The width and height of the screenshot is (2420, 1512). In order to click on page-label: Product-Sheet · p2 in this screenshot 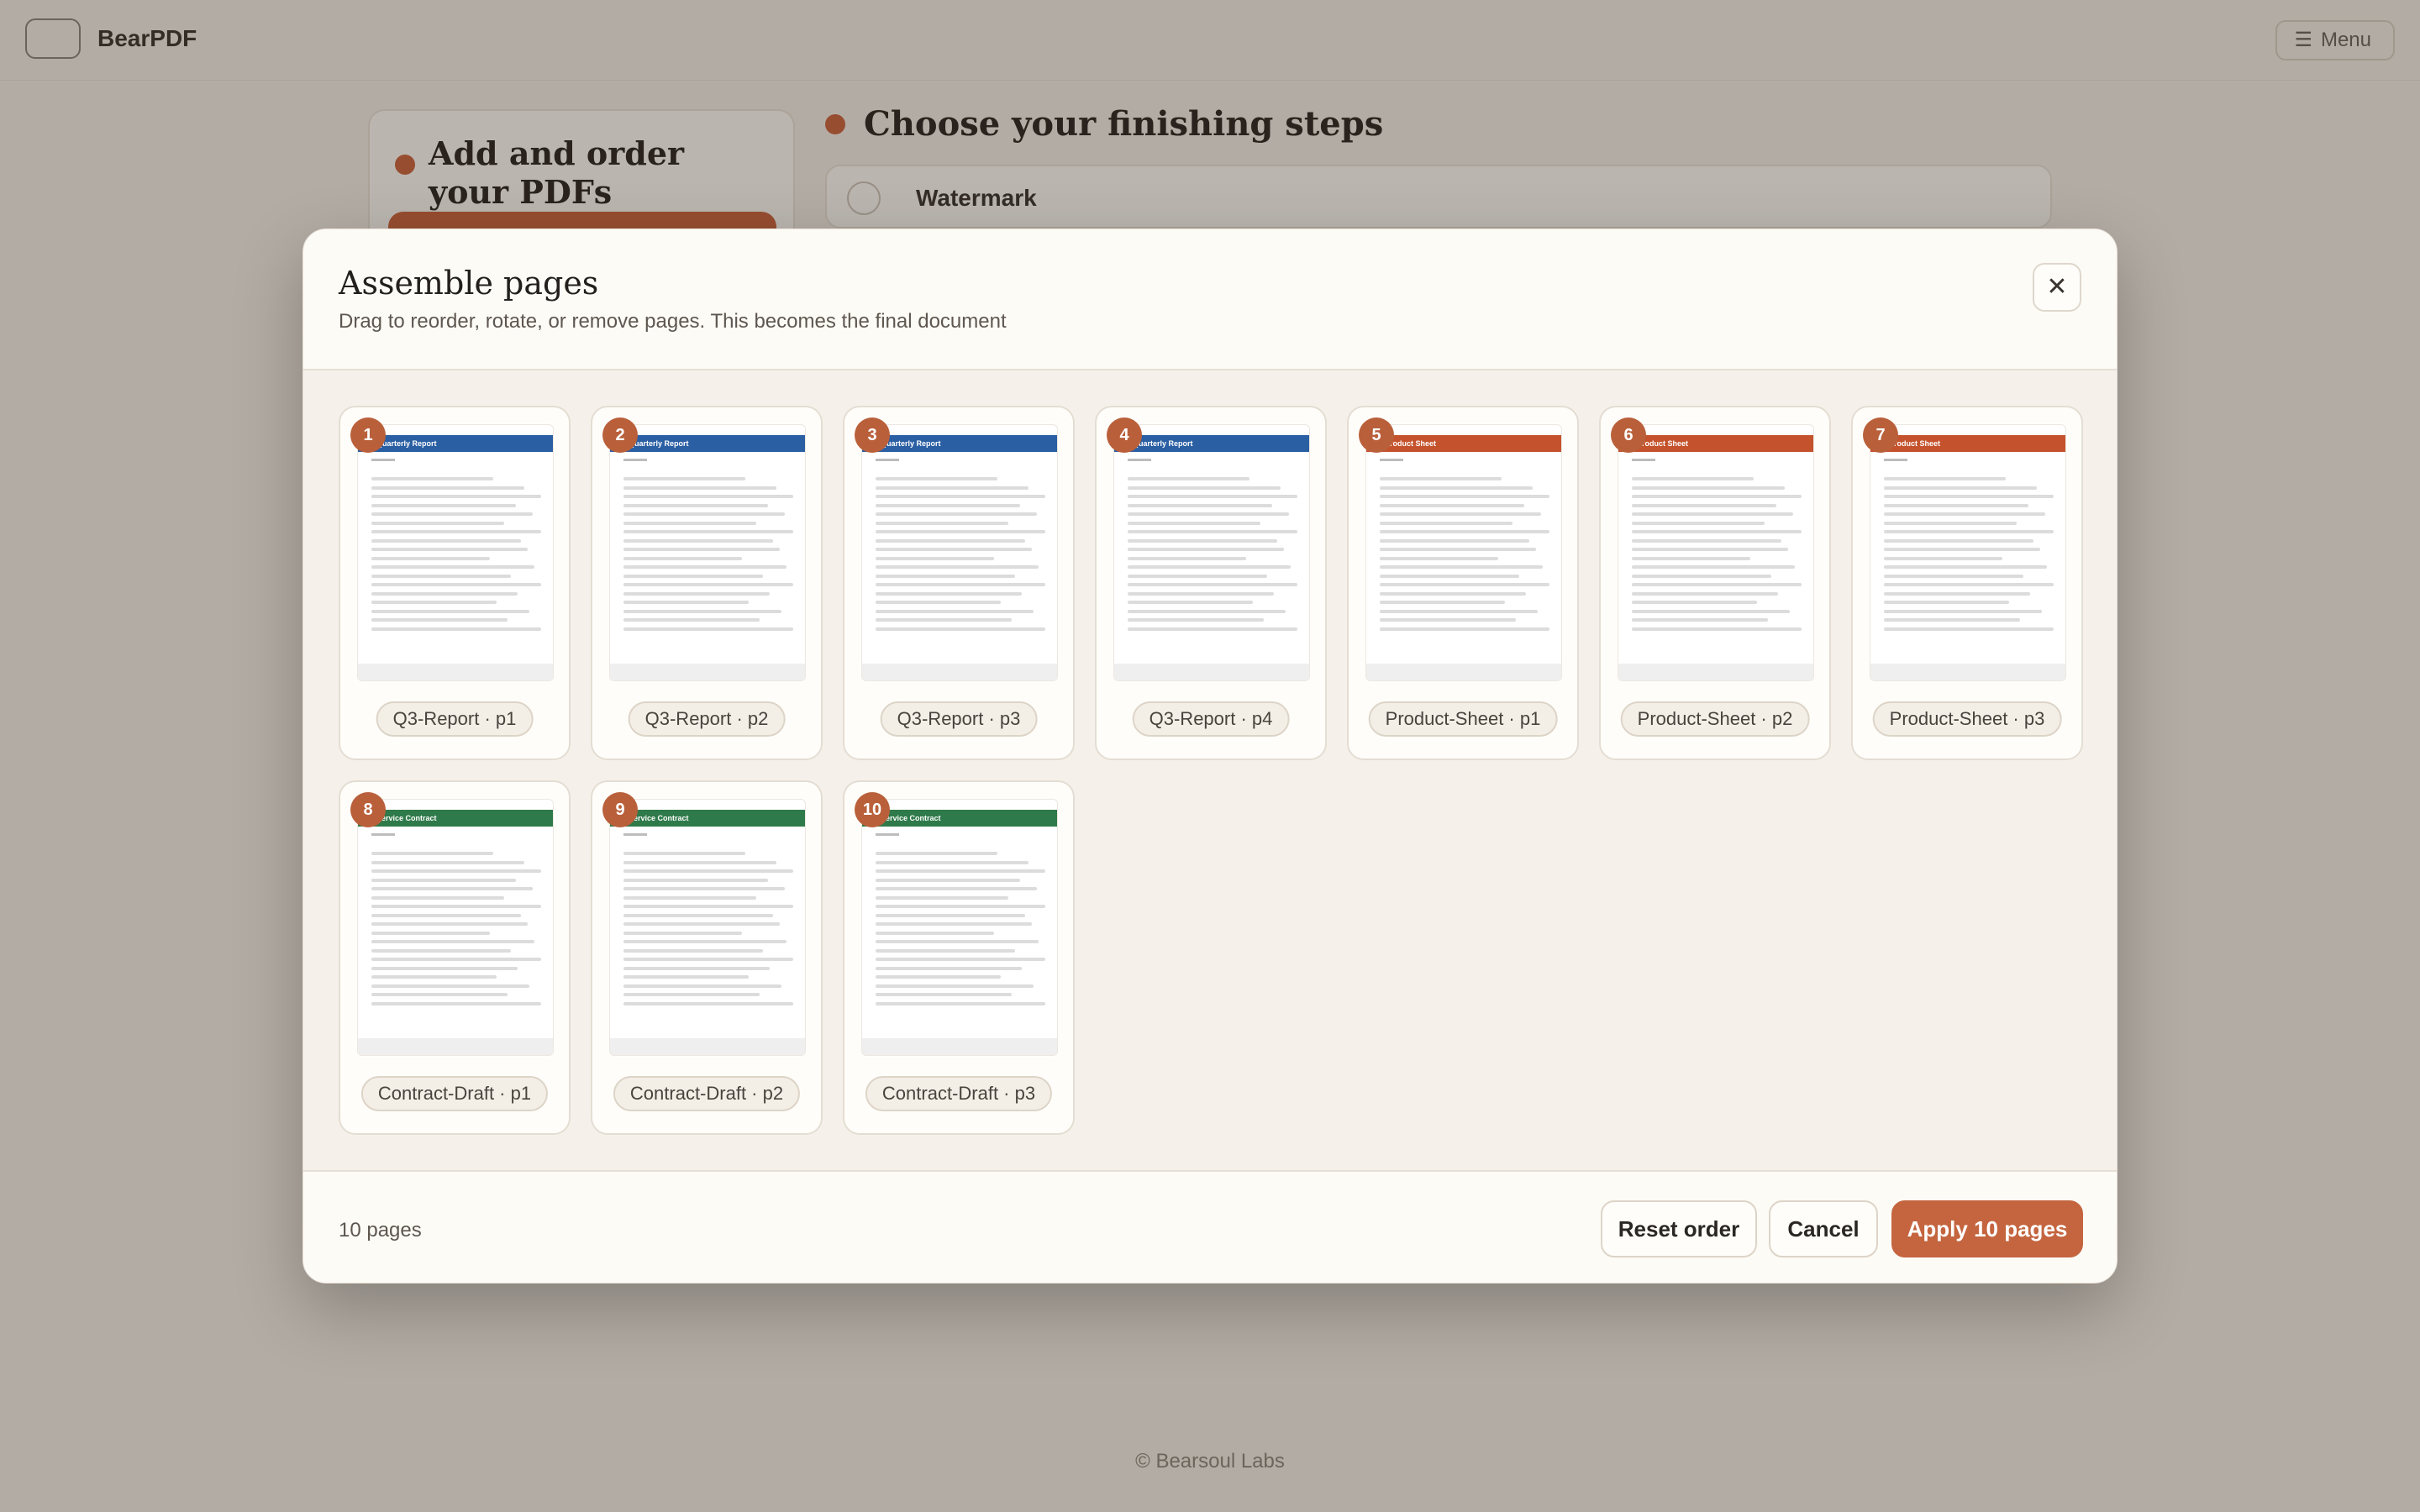, I will do `click(1715, 719)`.